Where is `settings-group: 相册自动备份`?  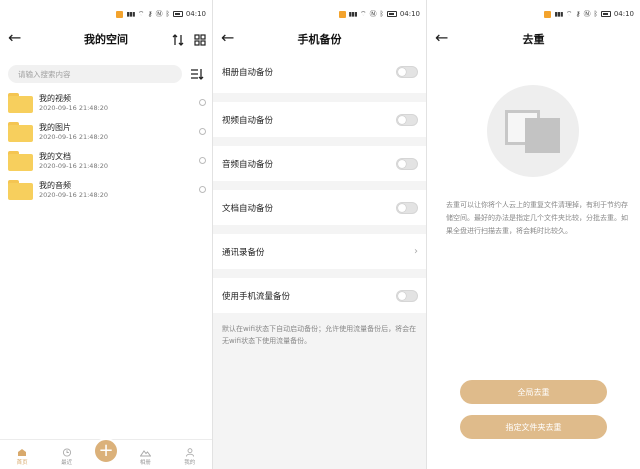 settings-group: 相册自动备份 is located at coordinates (319, 72).